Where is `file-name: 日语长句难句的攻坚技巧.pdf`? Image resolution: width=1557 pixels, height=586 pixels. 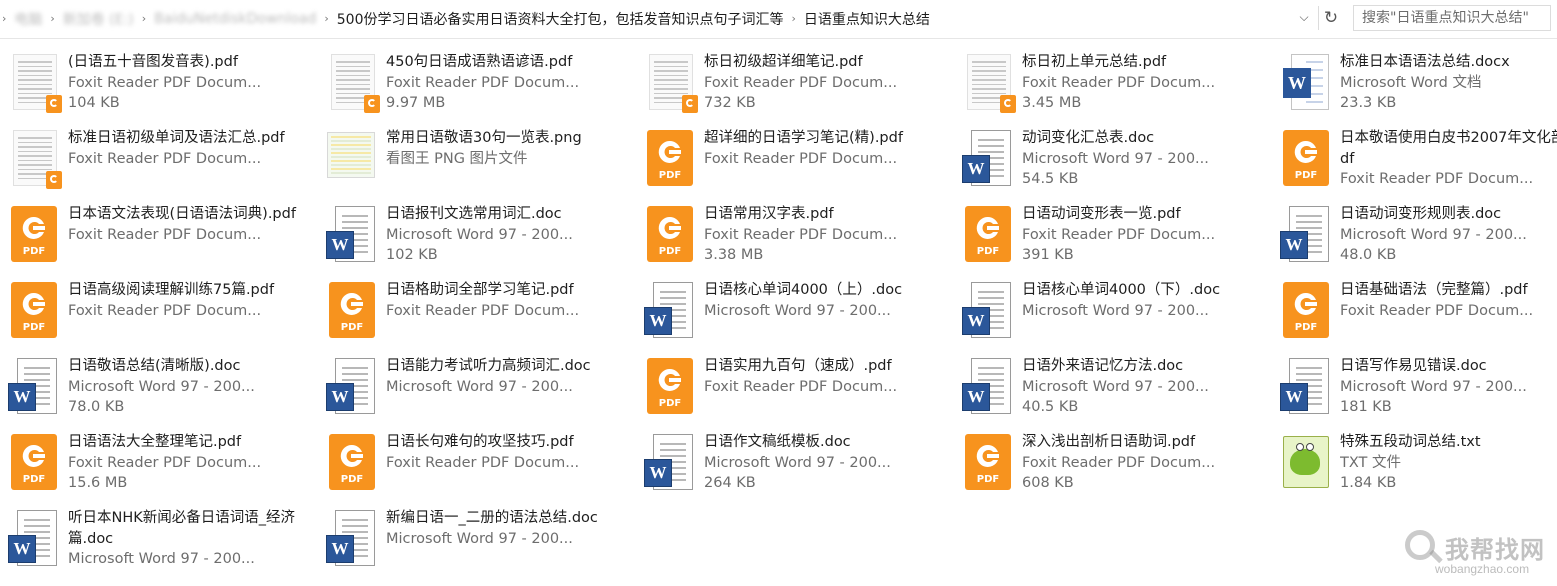 file-name: 日语长句难句的攻坚技巧.pdf is located at coordinates (480, 442).